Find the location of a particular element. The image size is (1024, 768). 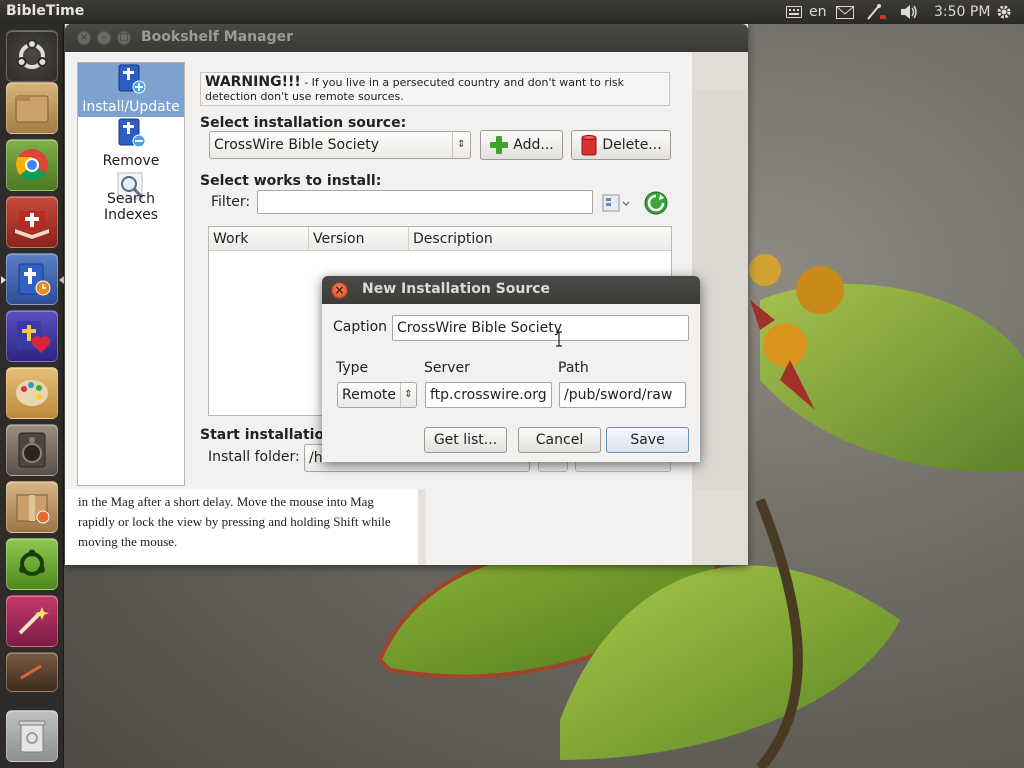

paint-palette-icon is located at coordinates (32, 393).